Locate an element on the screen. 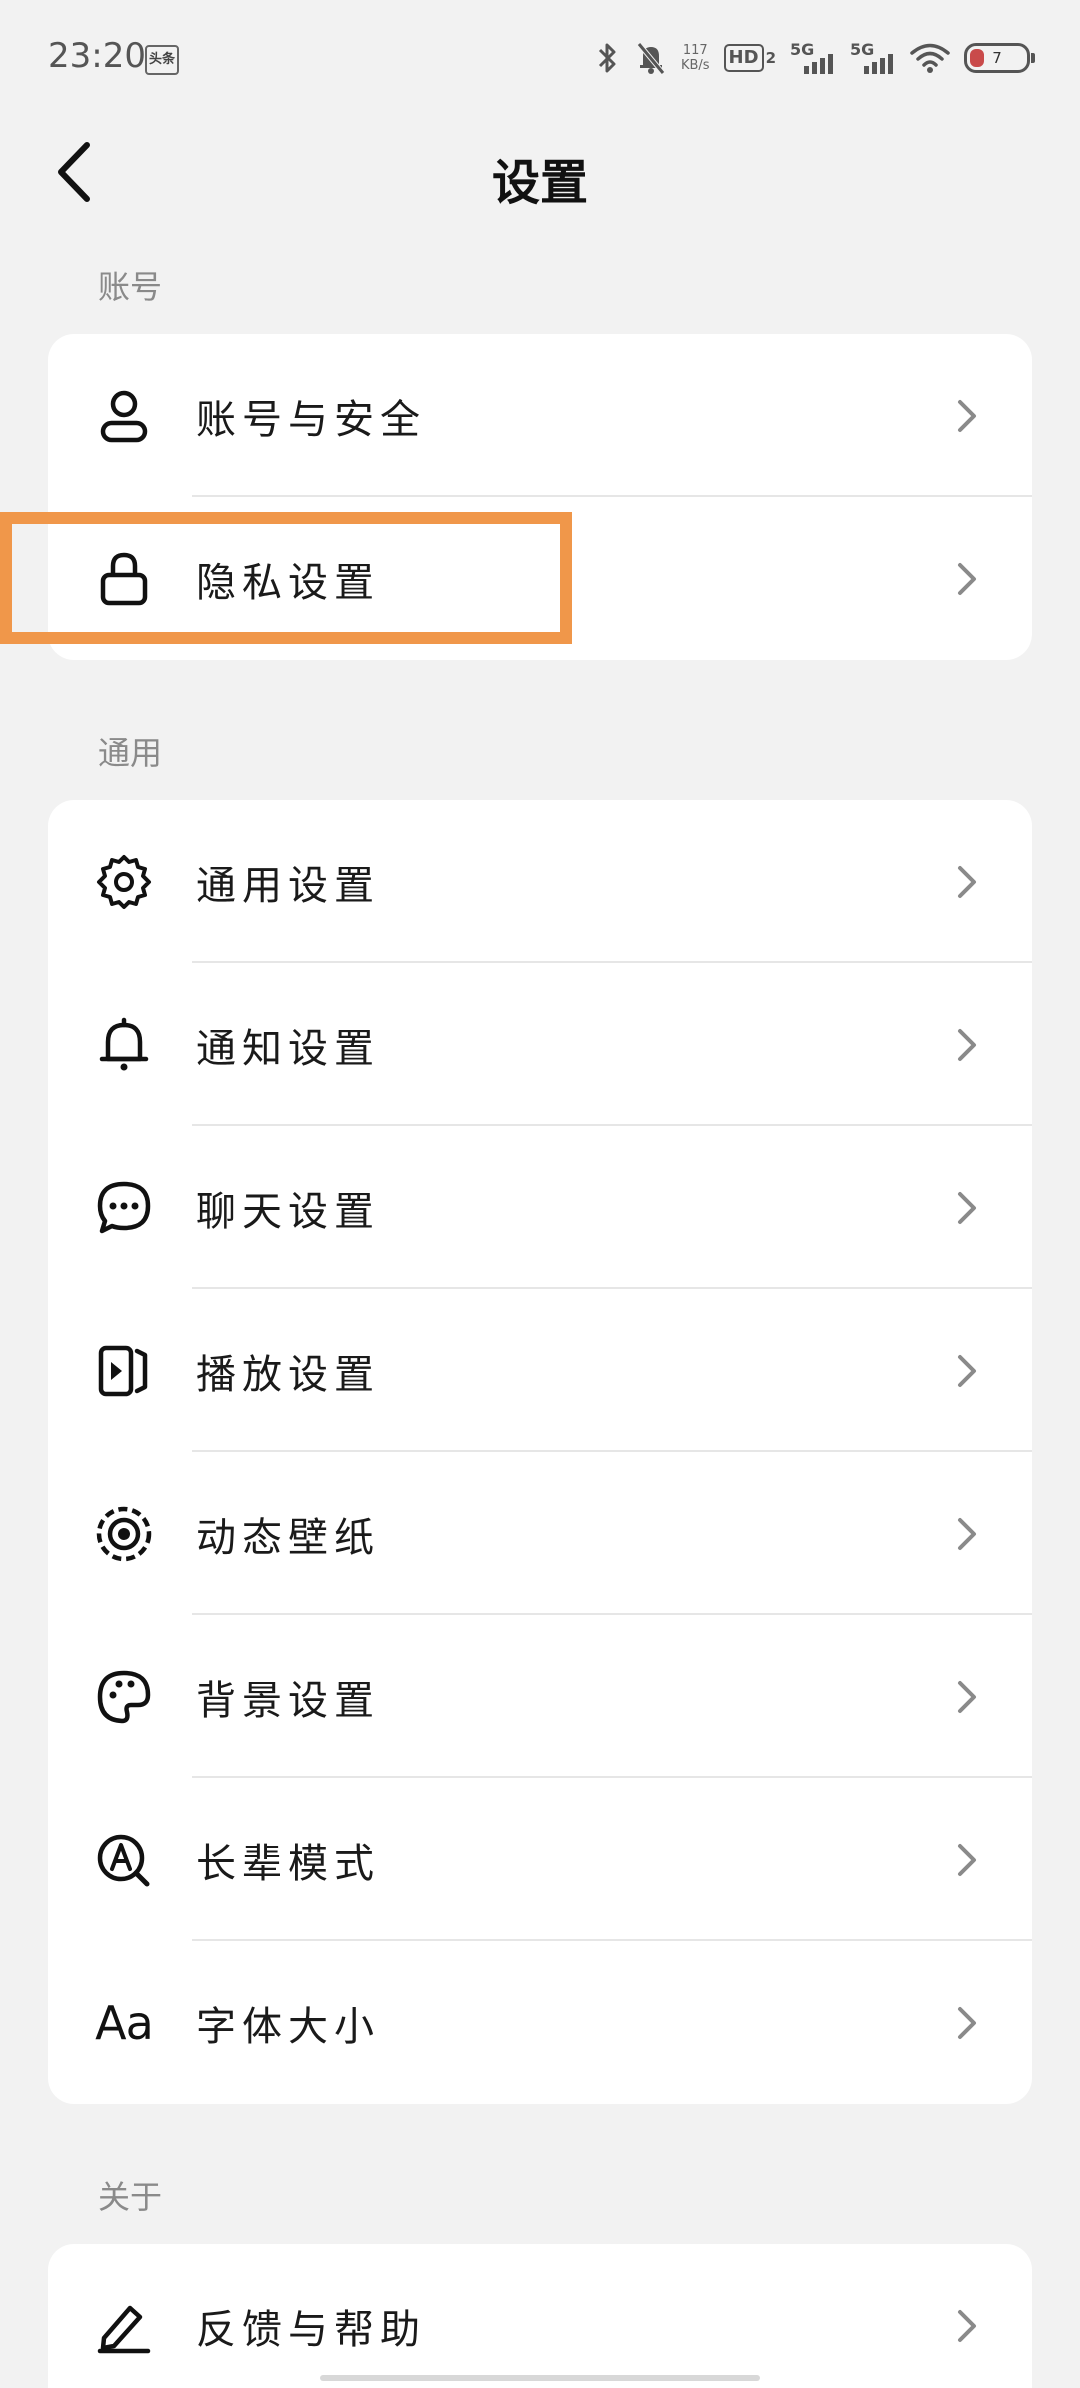 This screenshot has height=2388, width=1080. settings-item-playback: 播放设置 is located at coordinates (540, 1370).